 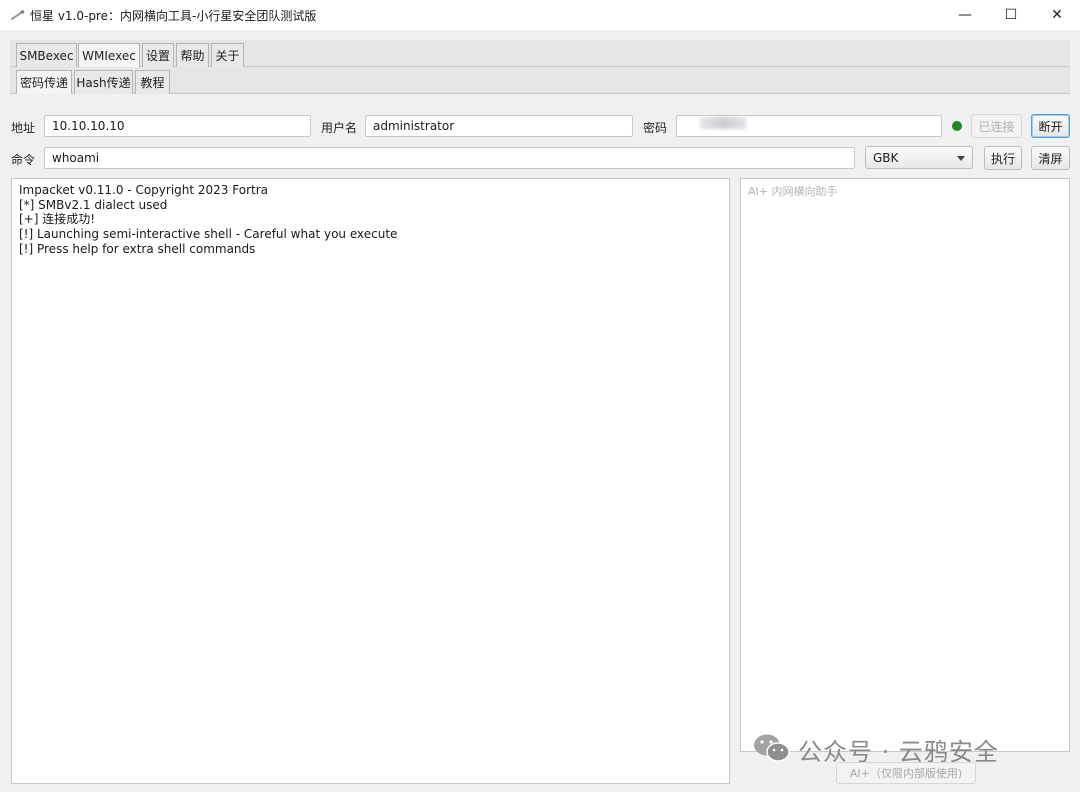 I want to click on connected-button: 已连接, so click(x=996, y=126).